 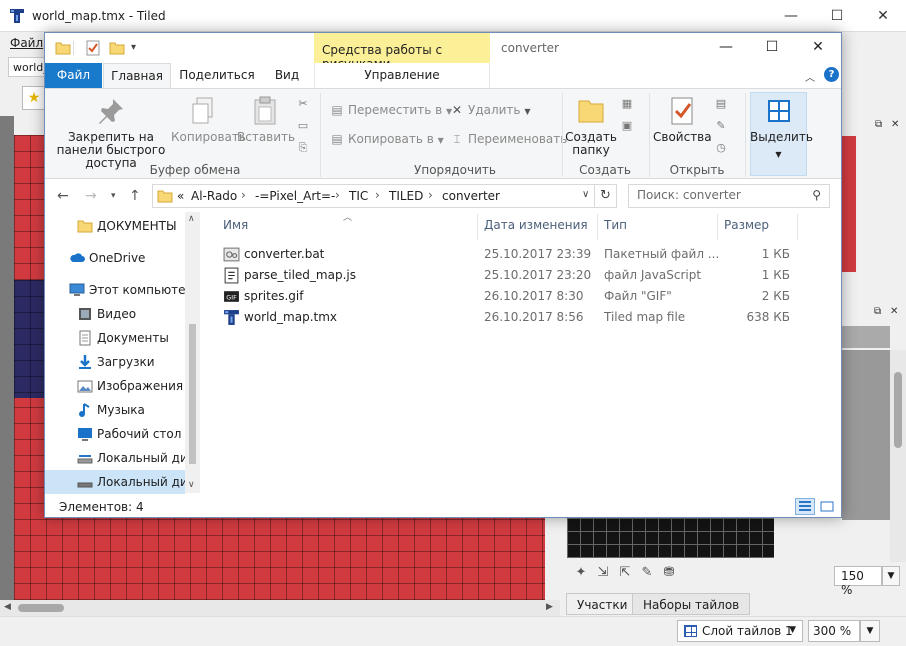 I want to click on search-input: Поиск: converter ⚲, so click(x=729, y=196).